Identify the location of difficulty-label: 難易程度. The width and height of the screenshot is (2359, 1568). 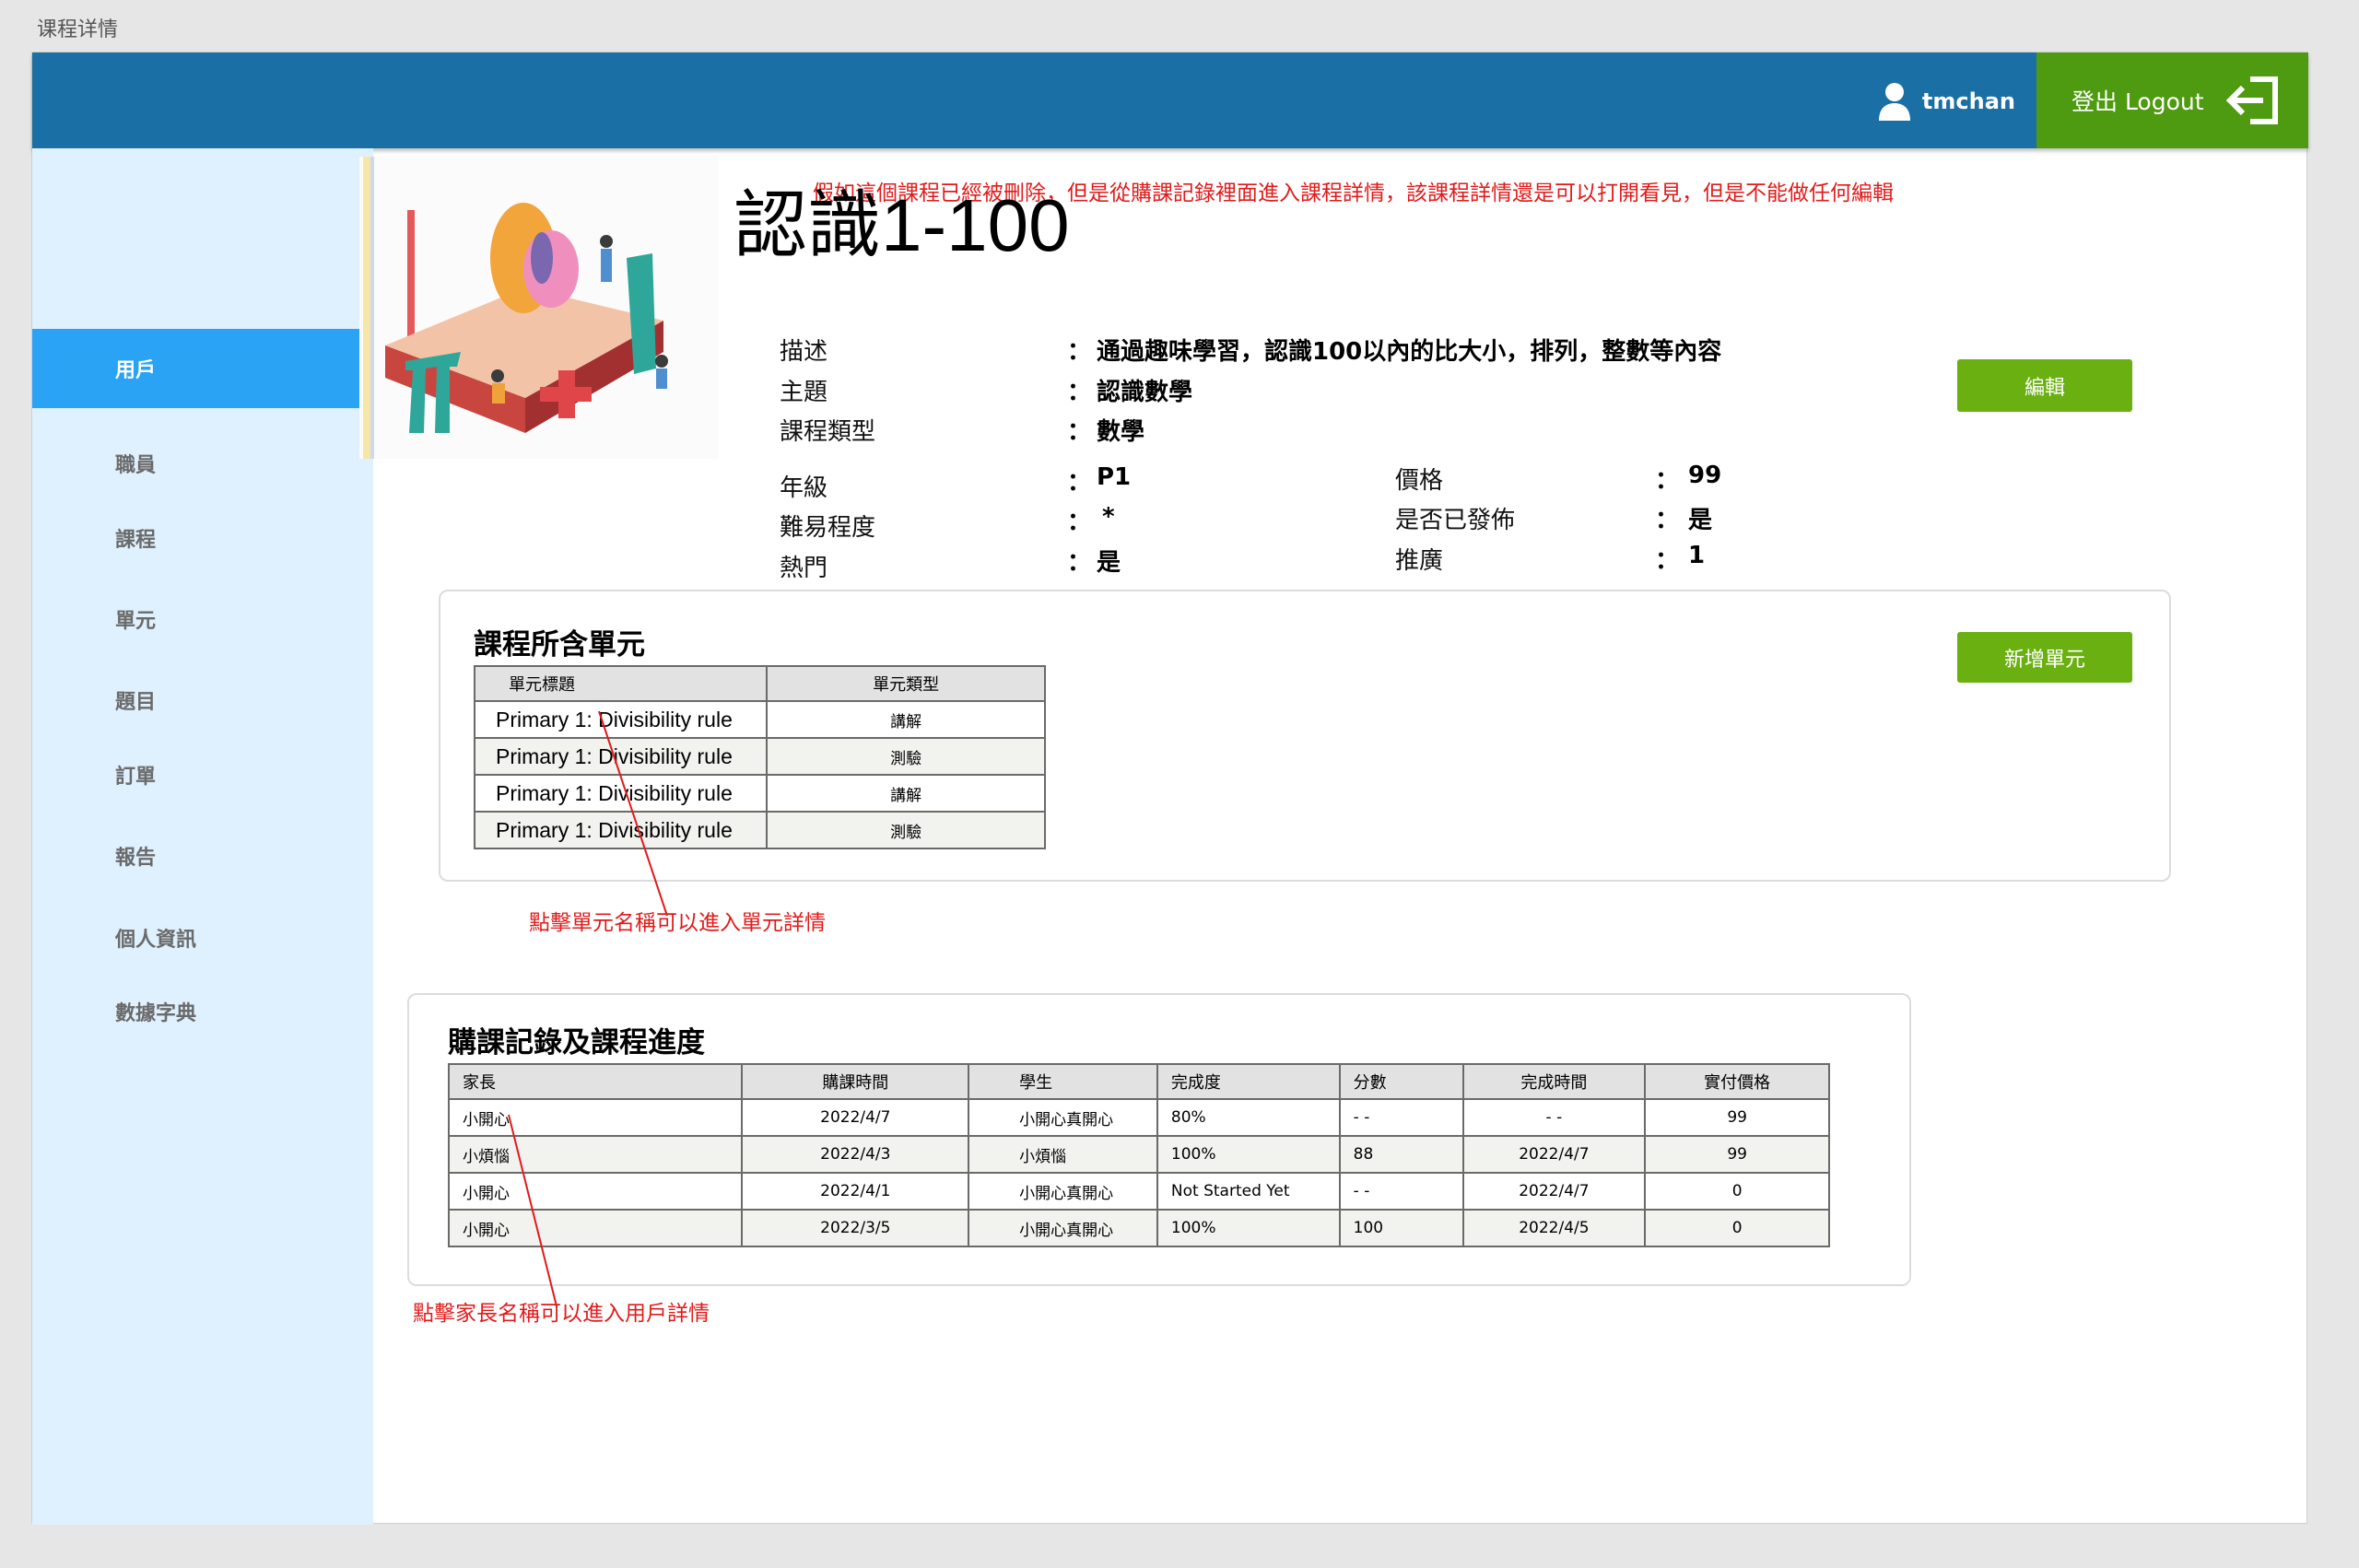
(828, 528).